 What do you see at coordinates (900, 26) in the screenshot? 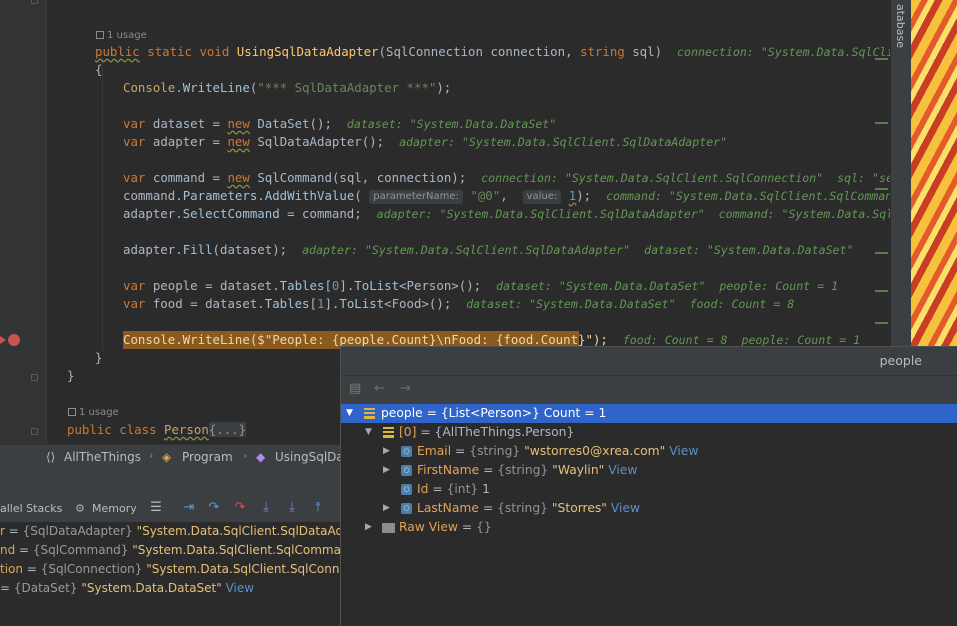
I see `database-tool-tab: atabase` at bounding box center [900, 26].